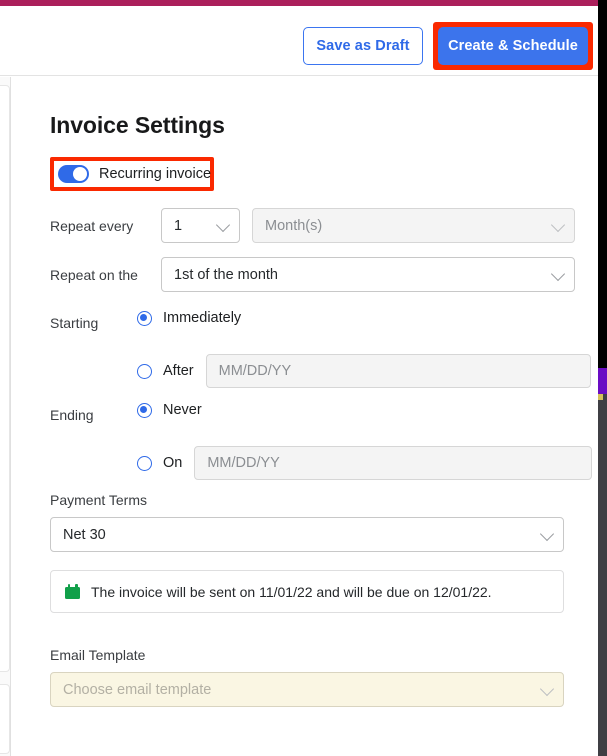 This screenshot has width=607, height=756. Describe the element at coordinates (5, 719) in the screenshot. I see `left-rail-panel-lower` at that location.